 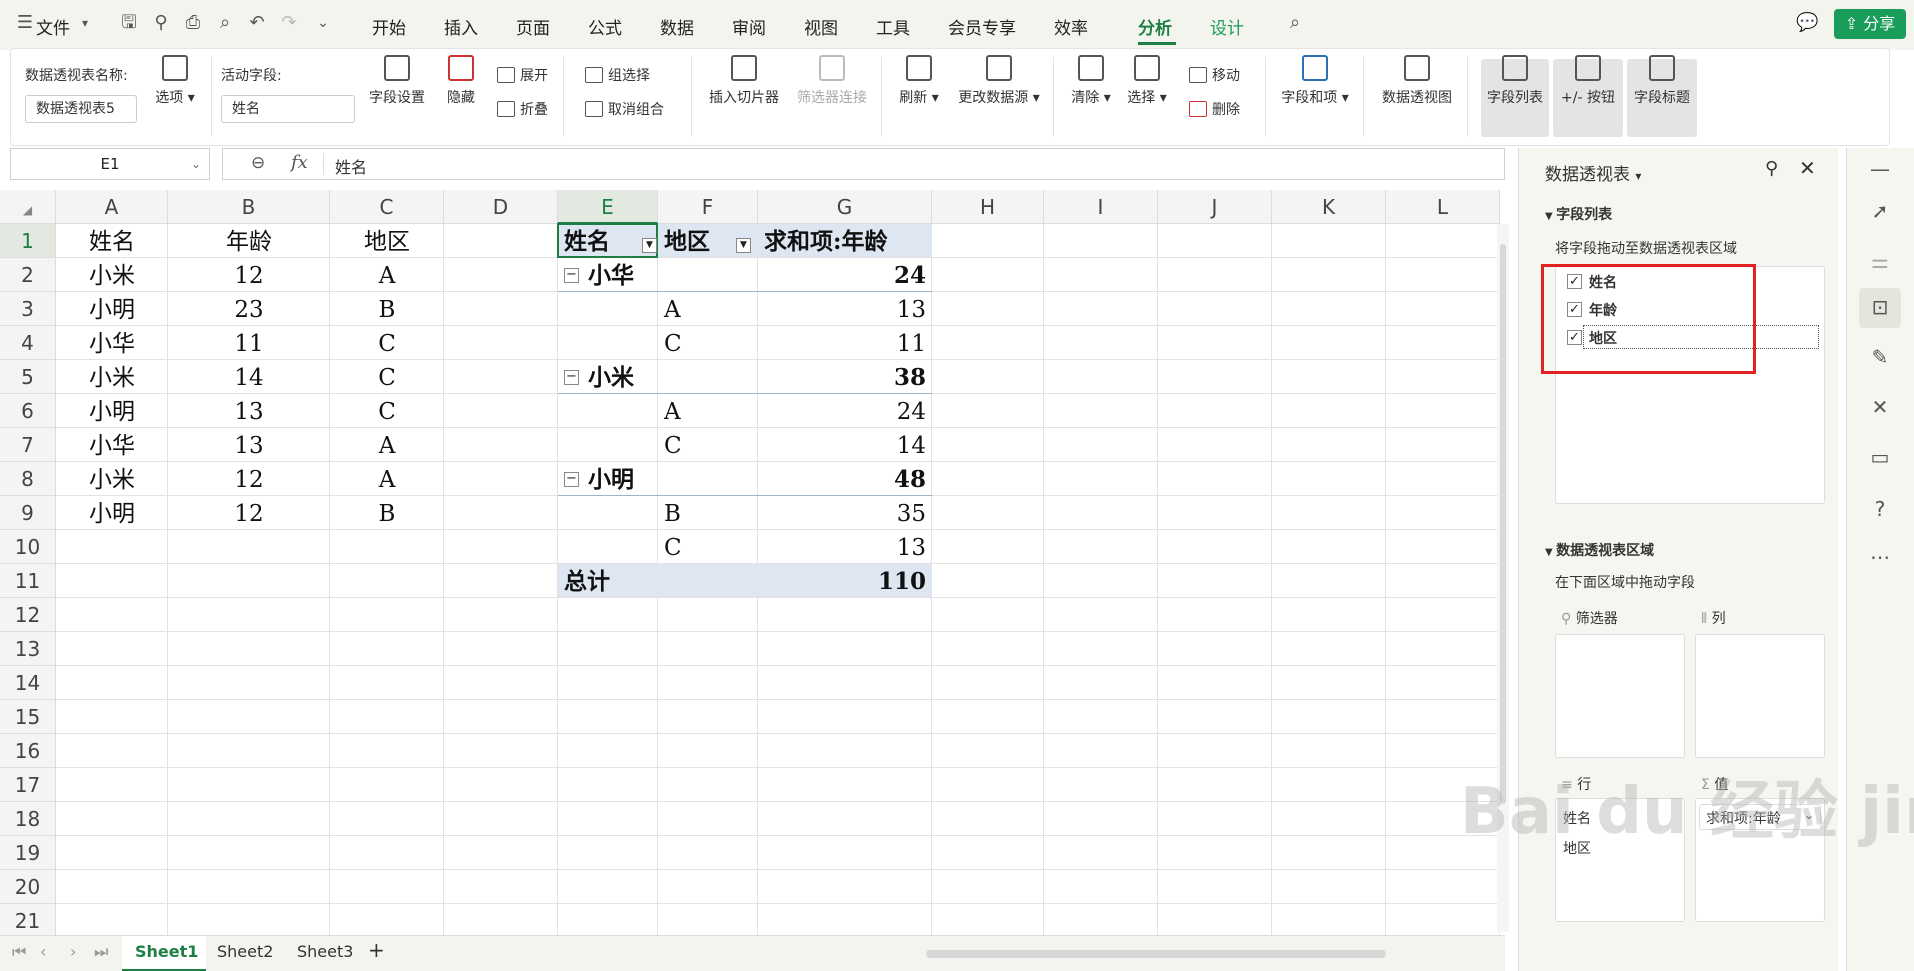 What do you see at coordinates (129, 23) in the screenshot?
I see `save-icon: 🖫` at bounding box center [129, 23].